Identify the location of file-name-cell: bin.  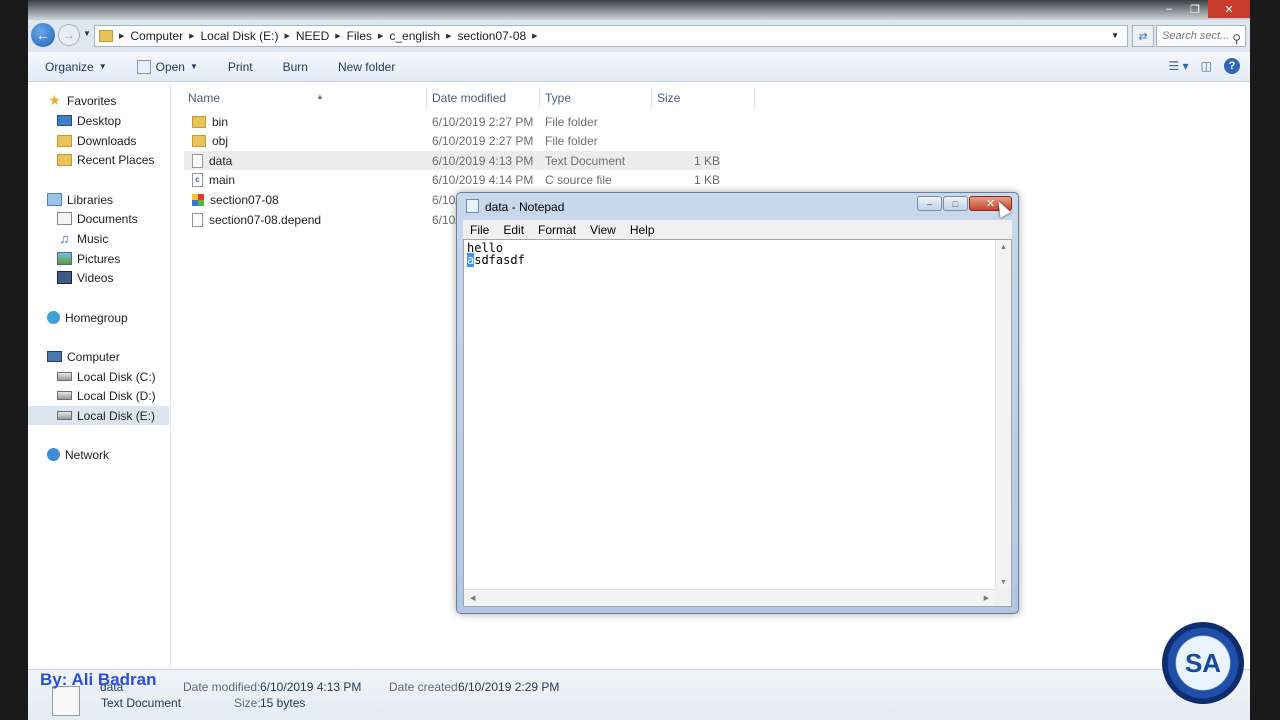
(210, 122).